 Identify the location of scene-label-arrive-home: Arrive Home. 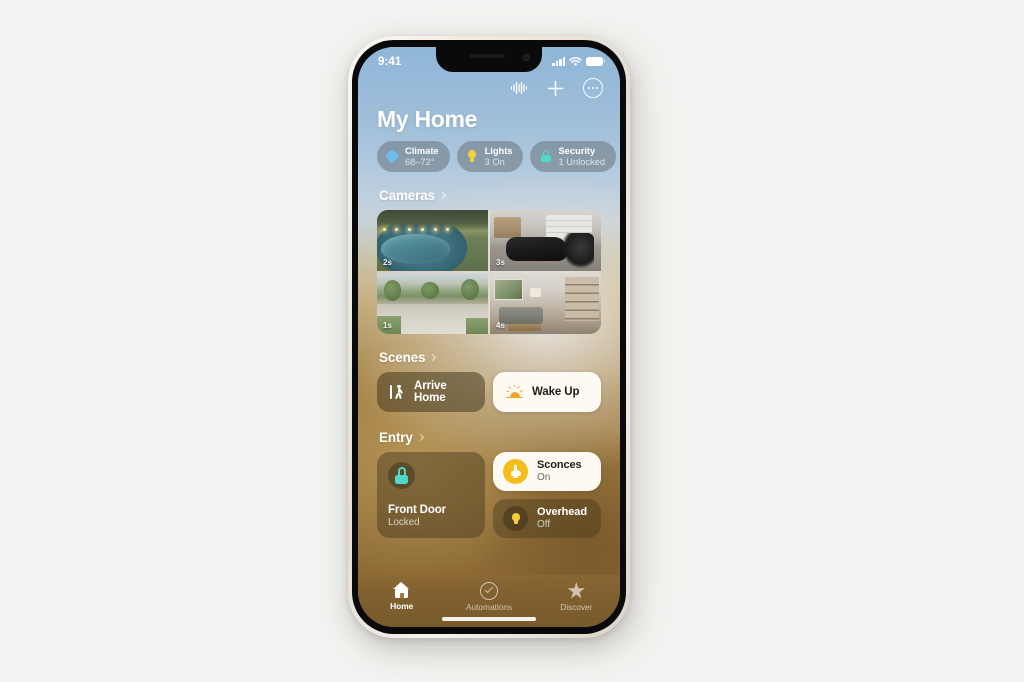
(430, 392).